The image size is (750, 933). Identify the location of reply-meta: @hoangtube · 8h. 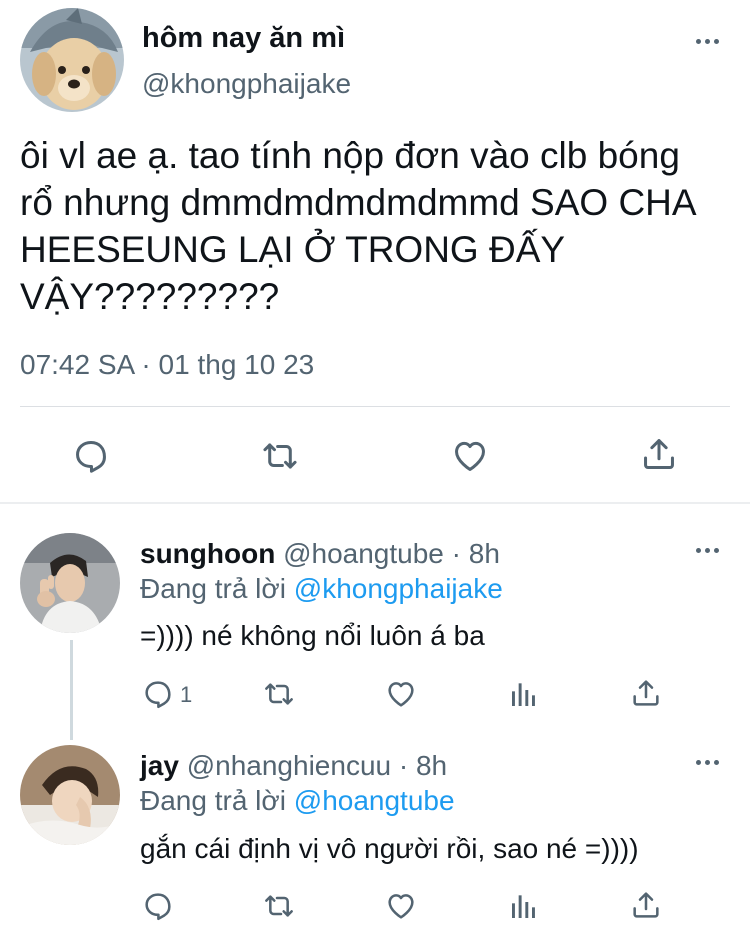
(391, 553).